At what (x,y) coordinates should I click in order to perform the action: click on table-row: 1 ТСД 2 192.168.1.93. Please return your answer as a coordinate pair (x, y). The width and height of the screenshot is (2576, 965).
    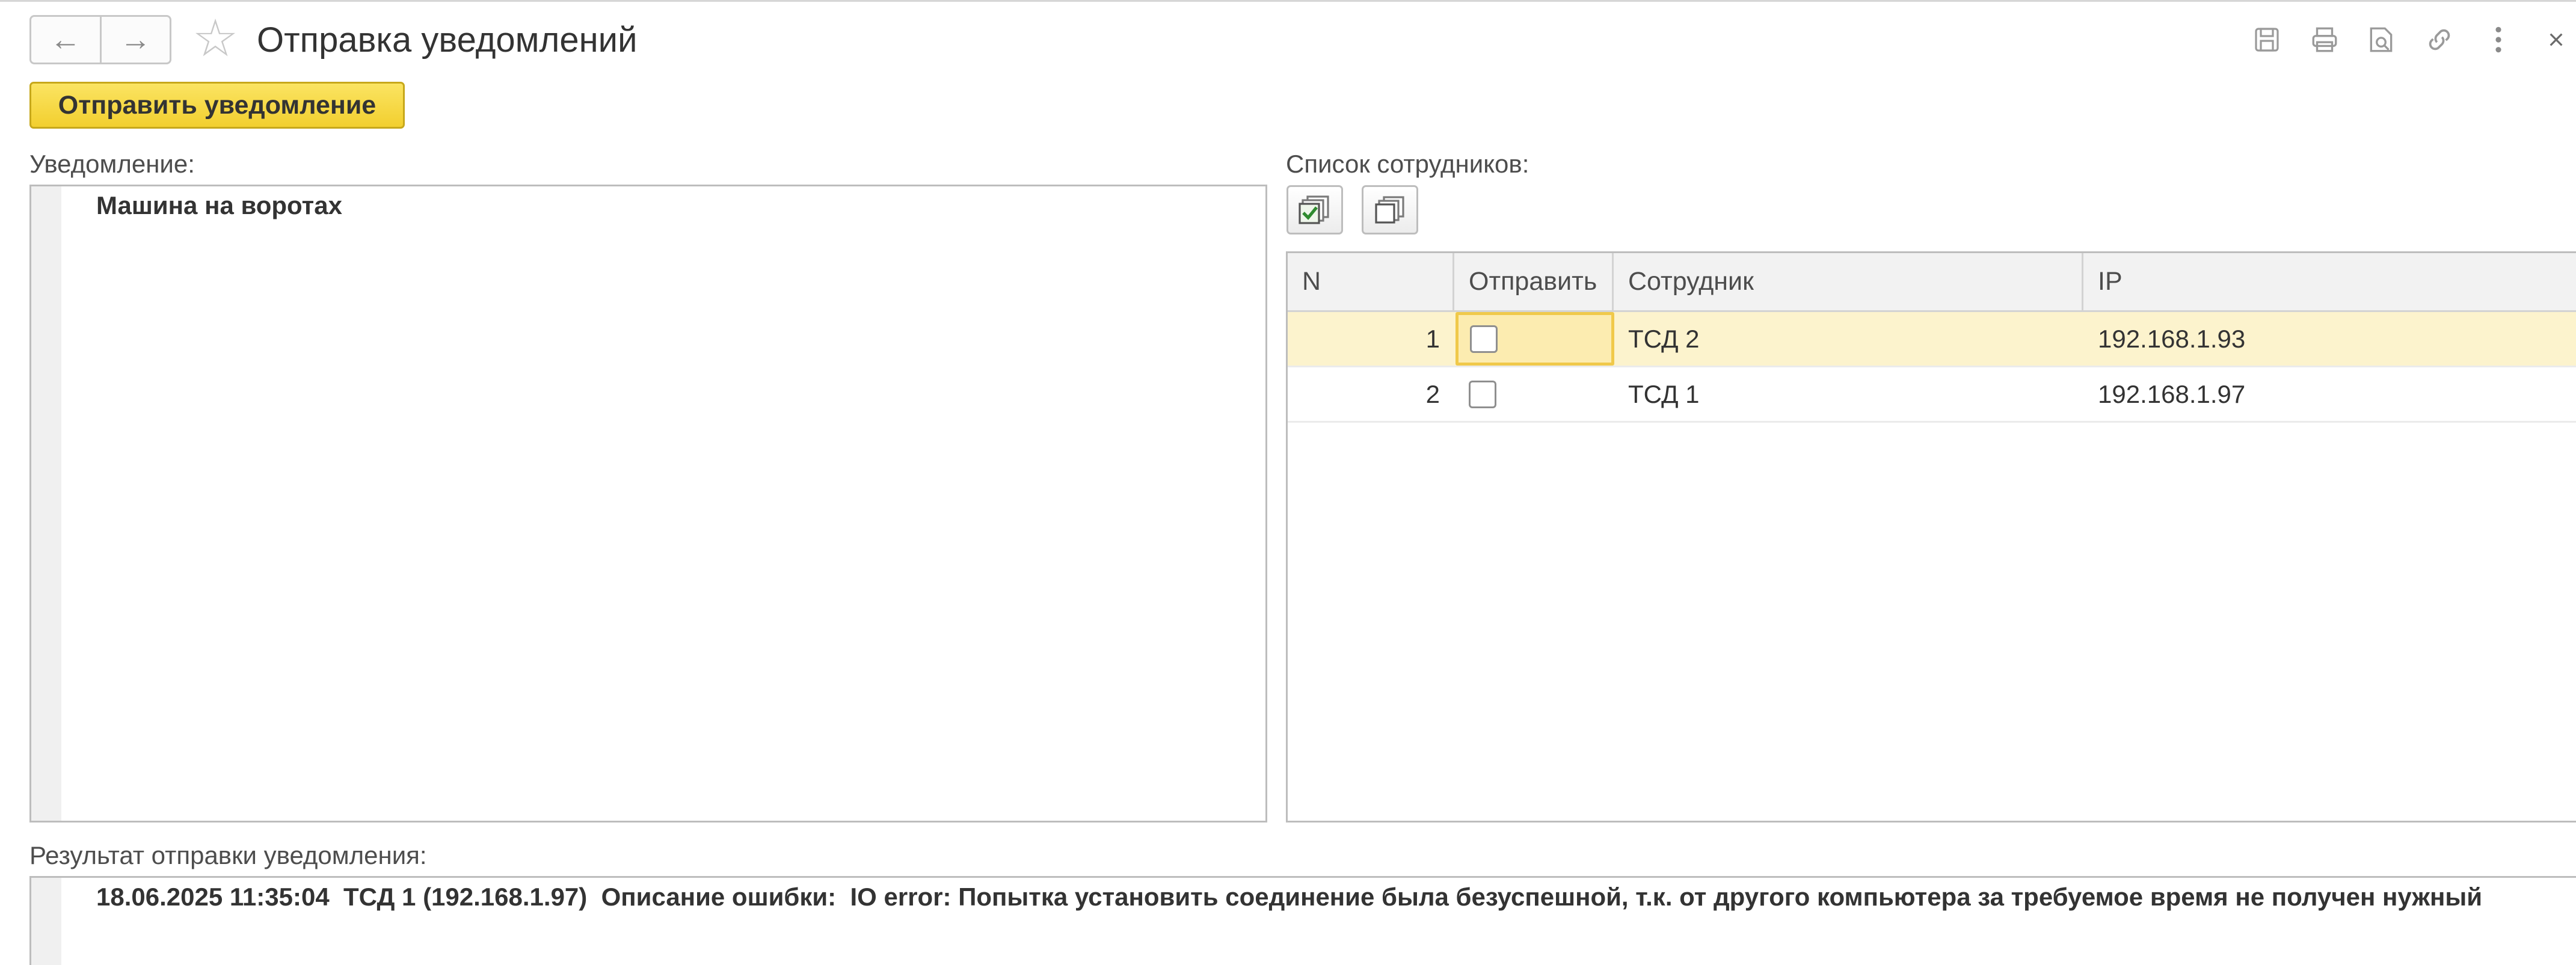
    Looking at the image, I should click on (1932, 339).